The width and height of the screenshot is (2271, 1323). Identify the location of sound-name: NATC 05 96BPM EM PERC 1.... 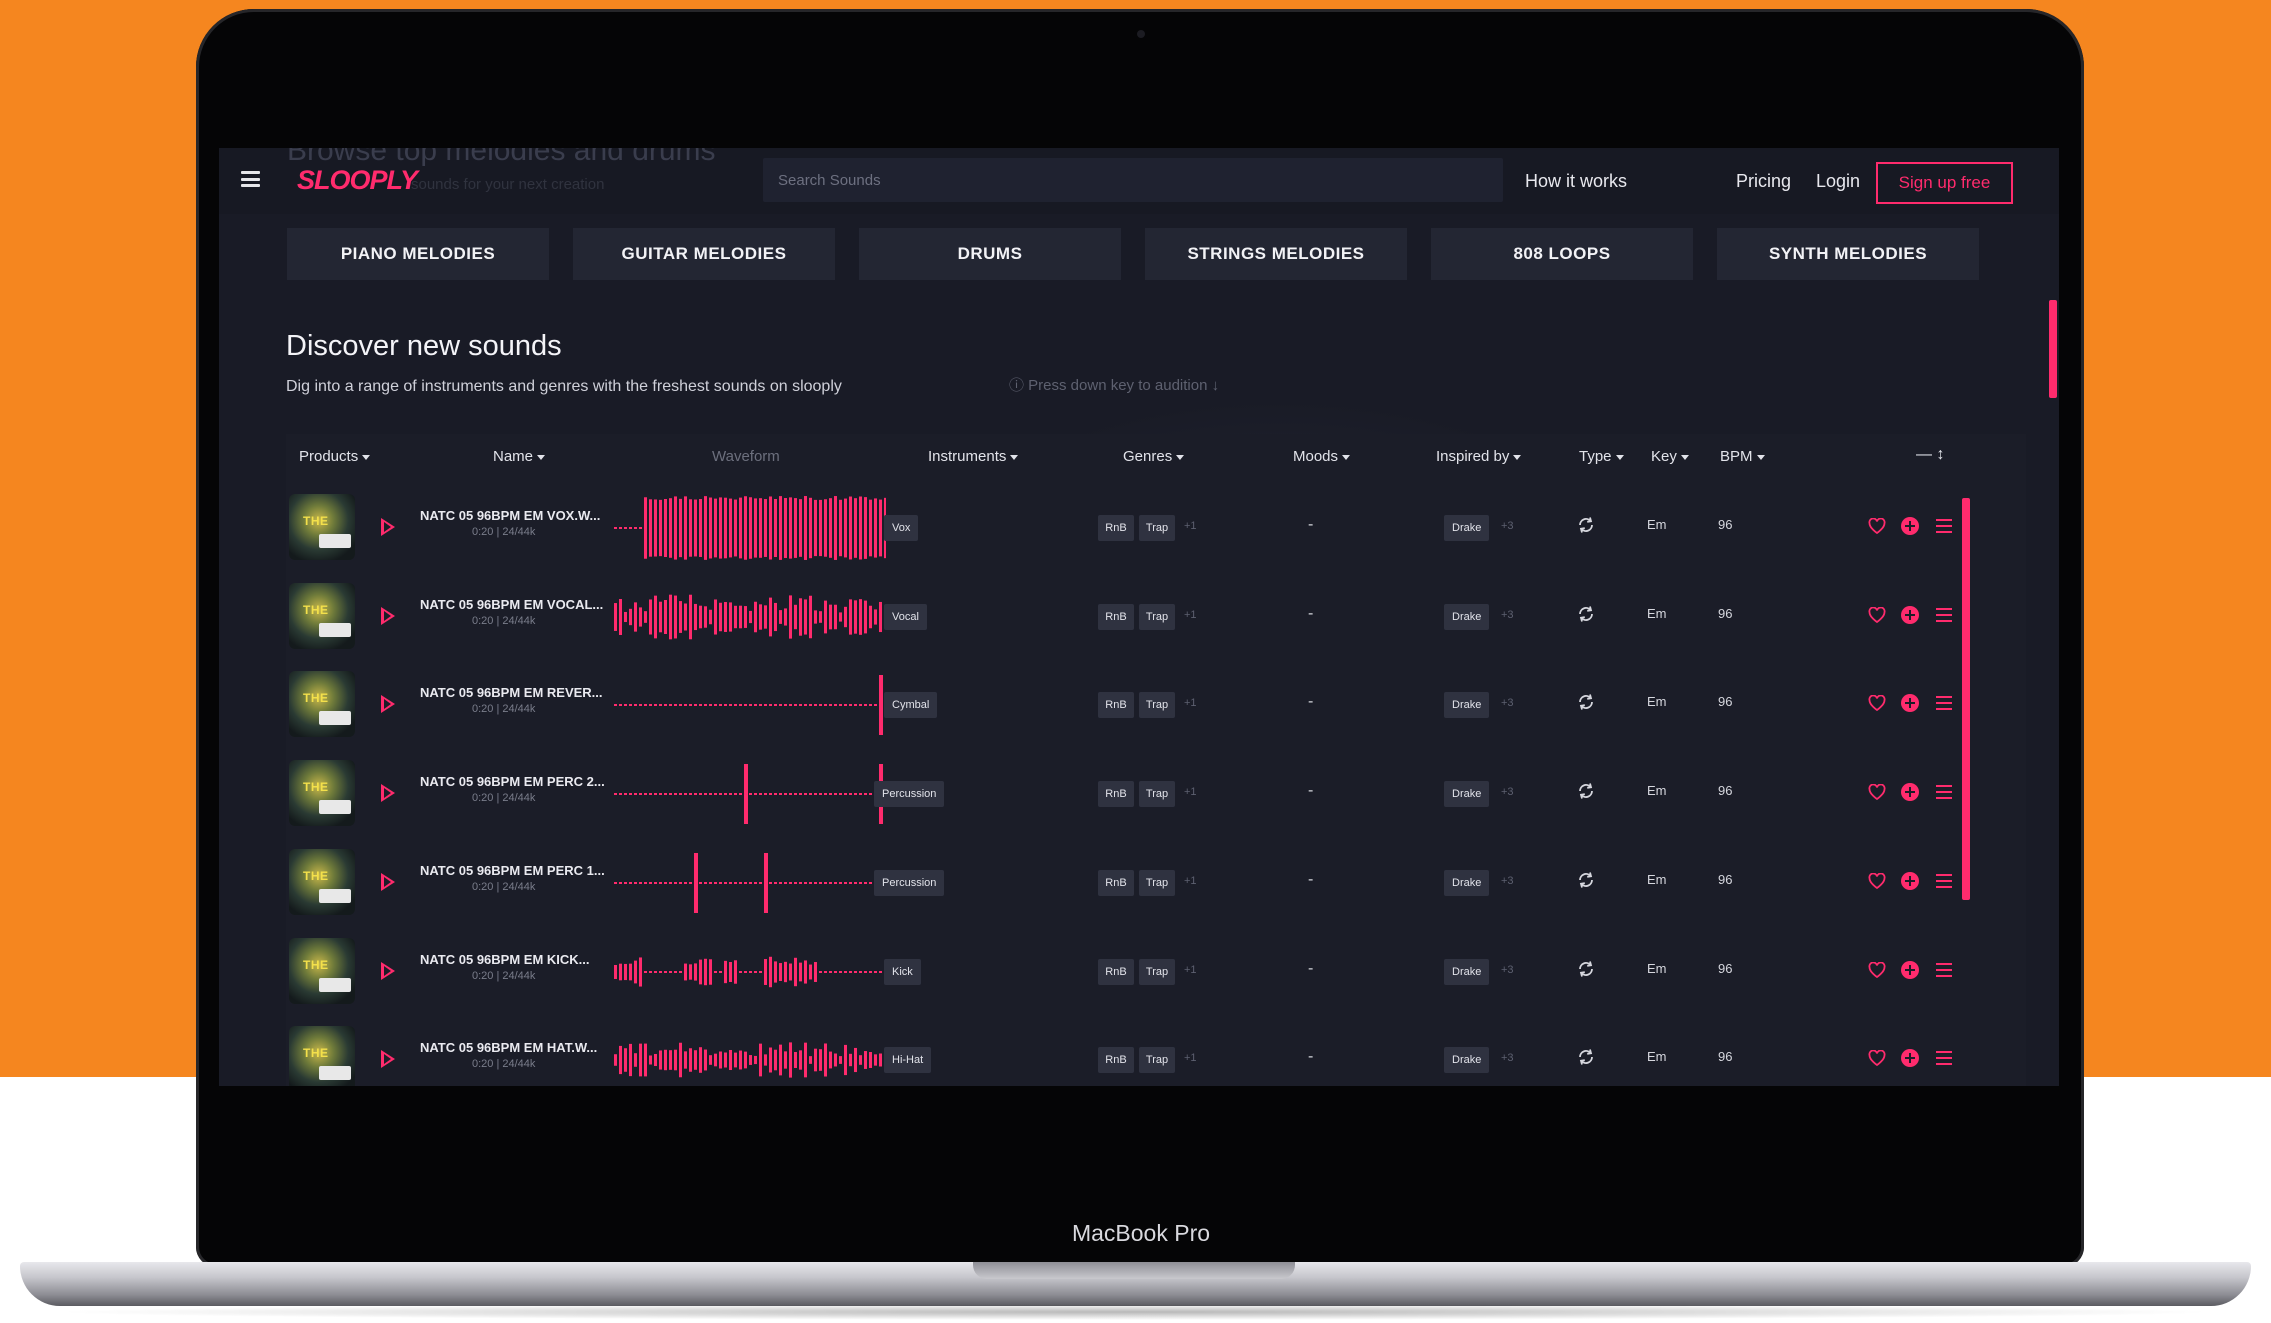
(520, 870).